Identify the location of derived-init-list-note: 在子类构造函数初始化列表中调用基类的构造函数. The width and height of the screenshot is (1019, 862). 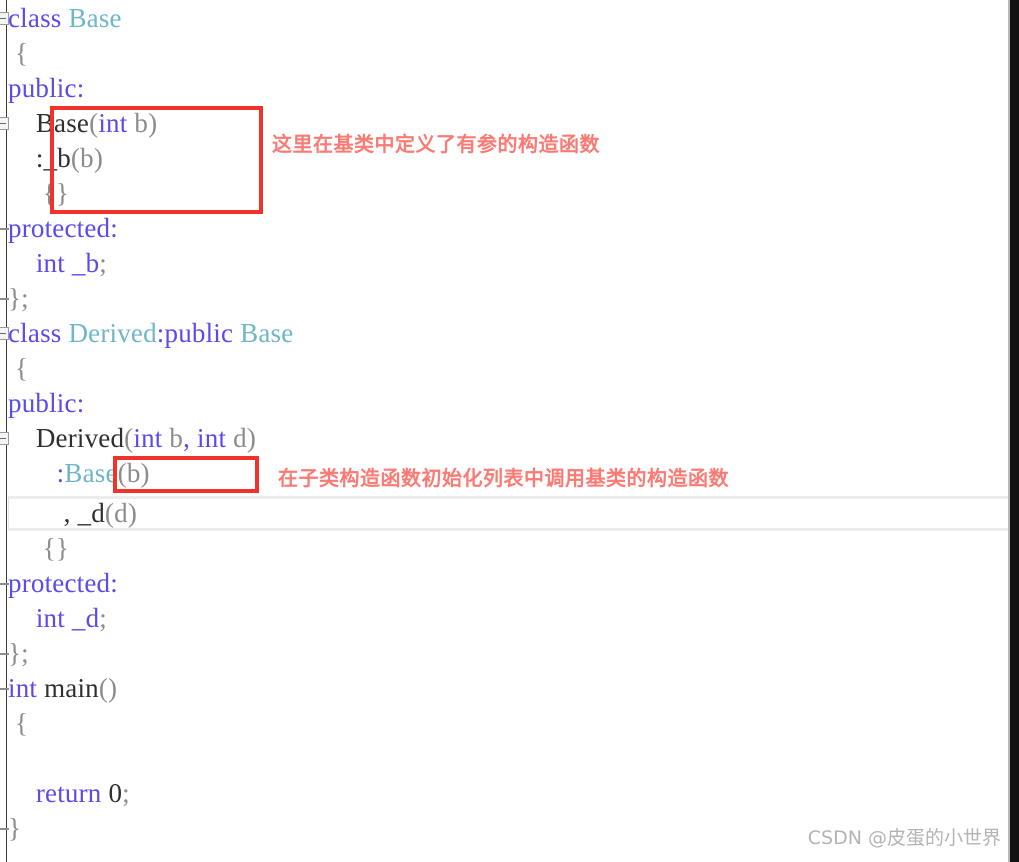
(503, 478).